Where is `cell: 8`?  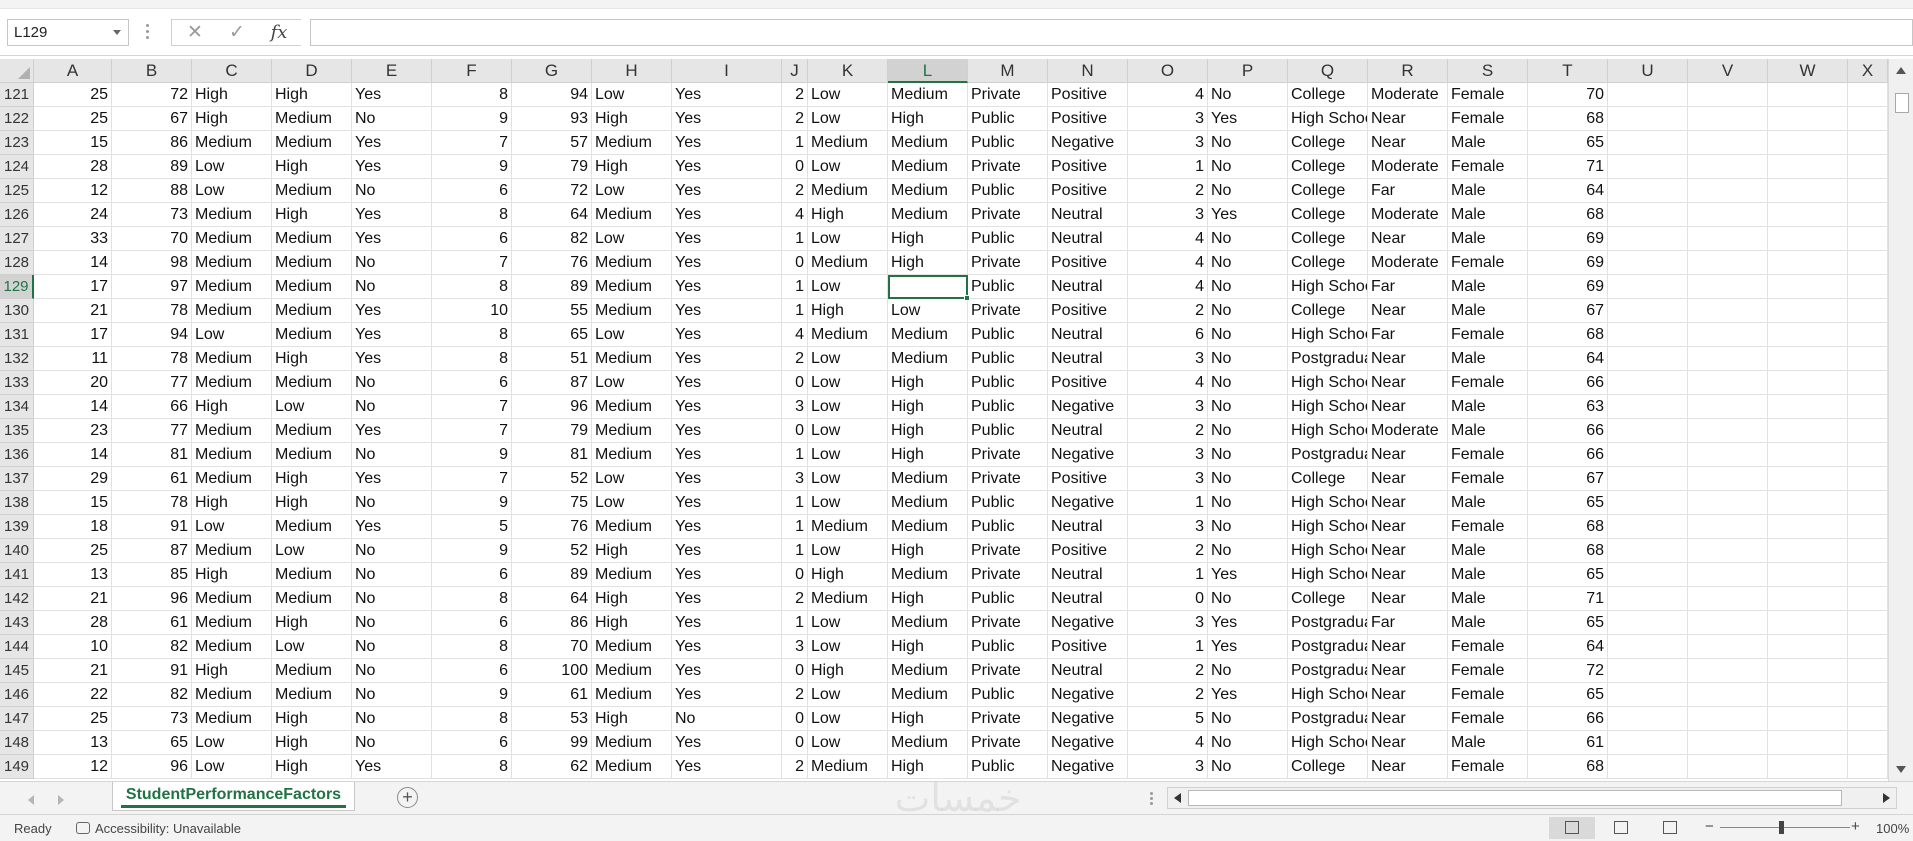
cell: 8 is located at coordinates (472, 95).